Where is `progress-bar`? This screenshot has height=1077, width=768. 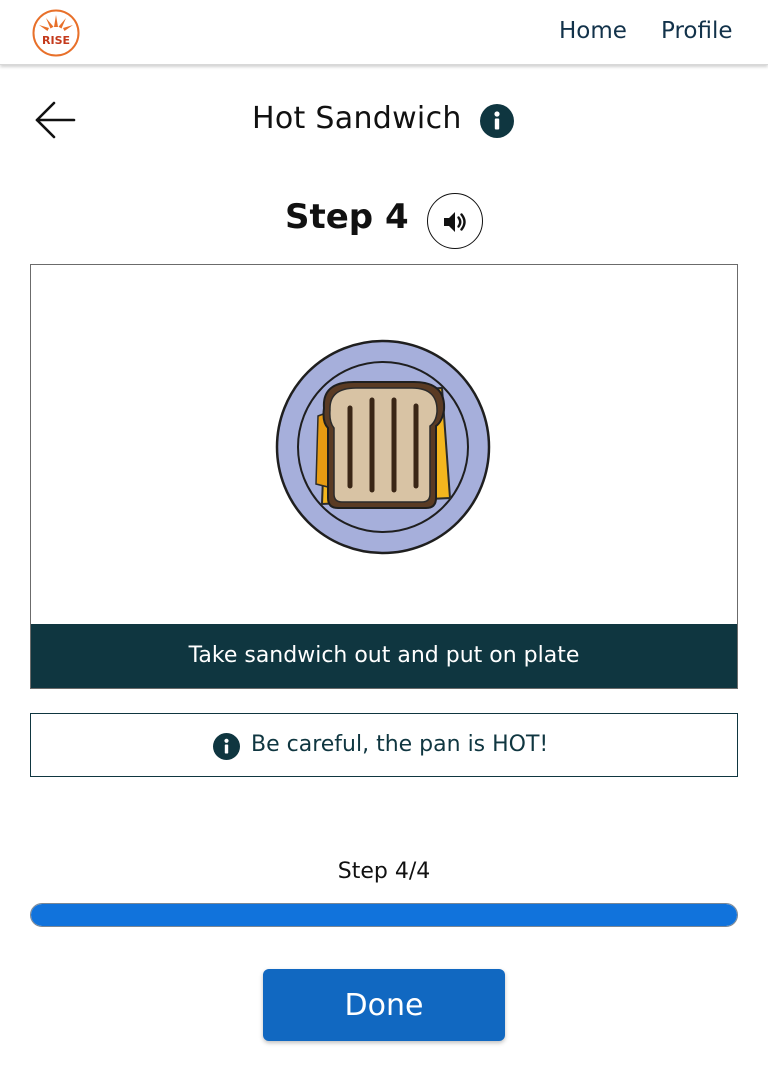
progress-bar is located at coordinates (384, 915).